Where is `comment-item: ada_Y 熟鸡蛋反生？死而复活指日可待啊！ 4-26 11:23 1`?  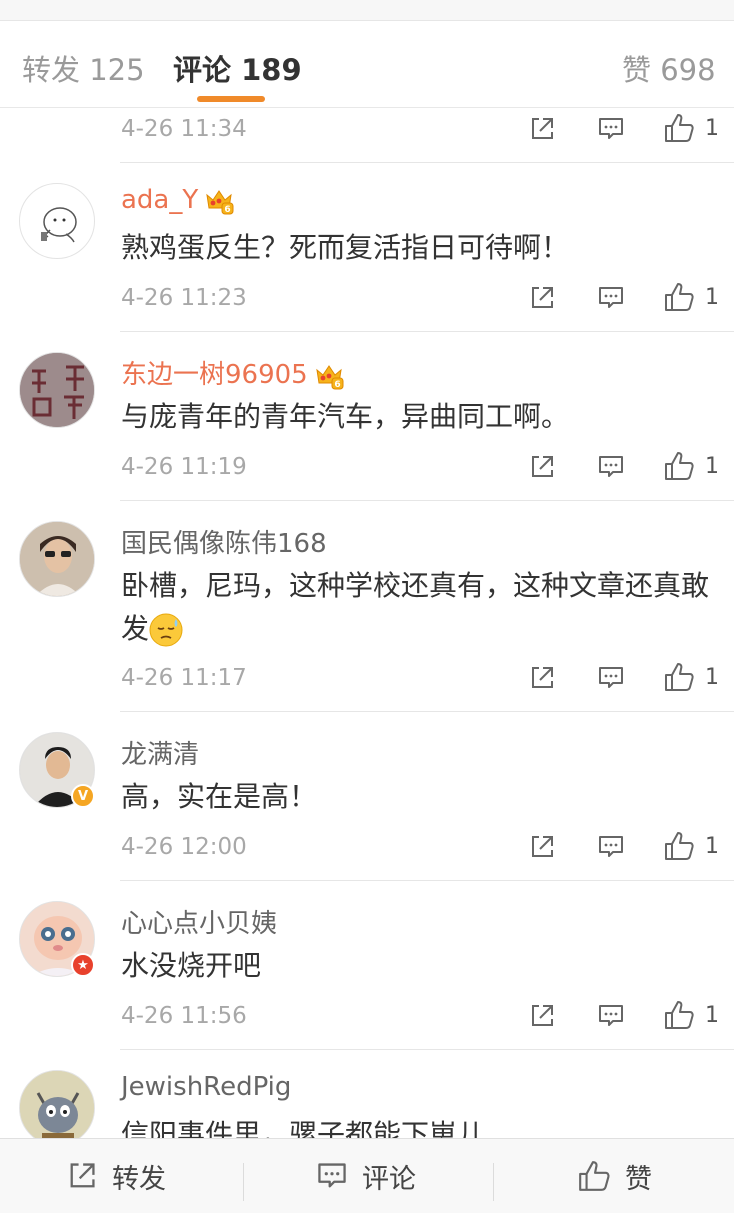 comment-item: ada_Y 熟鸡蛋反生？死而复活指日可待啊！ 4-26 11:23 1 is located at coordinates (367, 247).